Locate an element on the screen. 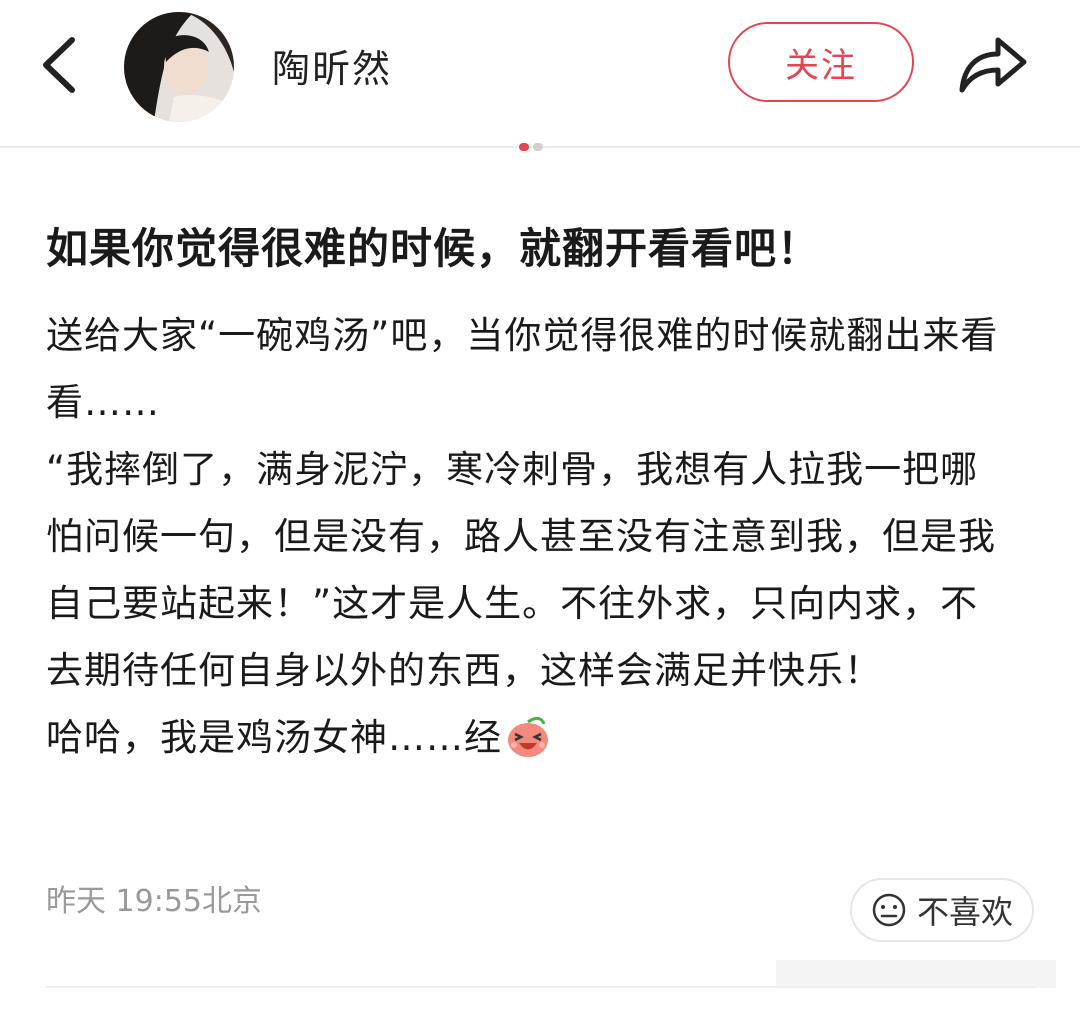 The image size is (1080, 1016). dislike-label: 不喜欢 is located at coordinates (964, 912).